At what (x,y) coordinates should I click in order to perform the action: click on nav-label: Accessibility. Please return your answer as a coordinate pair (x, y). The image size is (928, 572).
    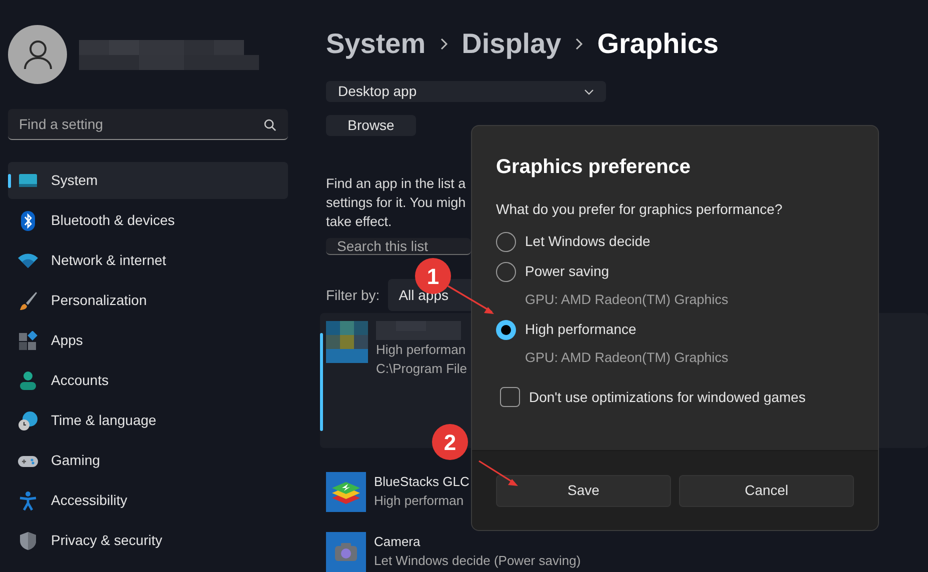
    Looking at the image, I should click on (89, 500).